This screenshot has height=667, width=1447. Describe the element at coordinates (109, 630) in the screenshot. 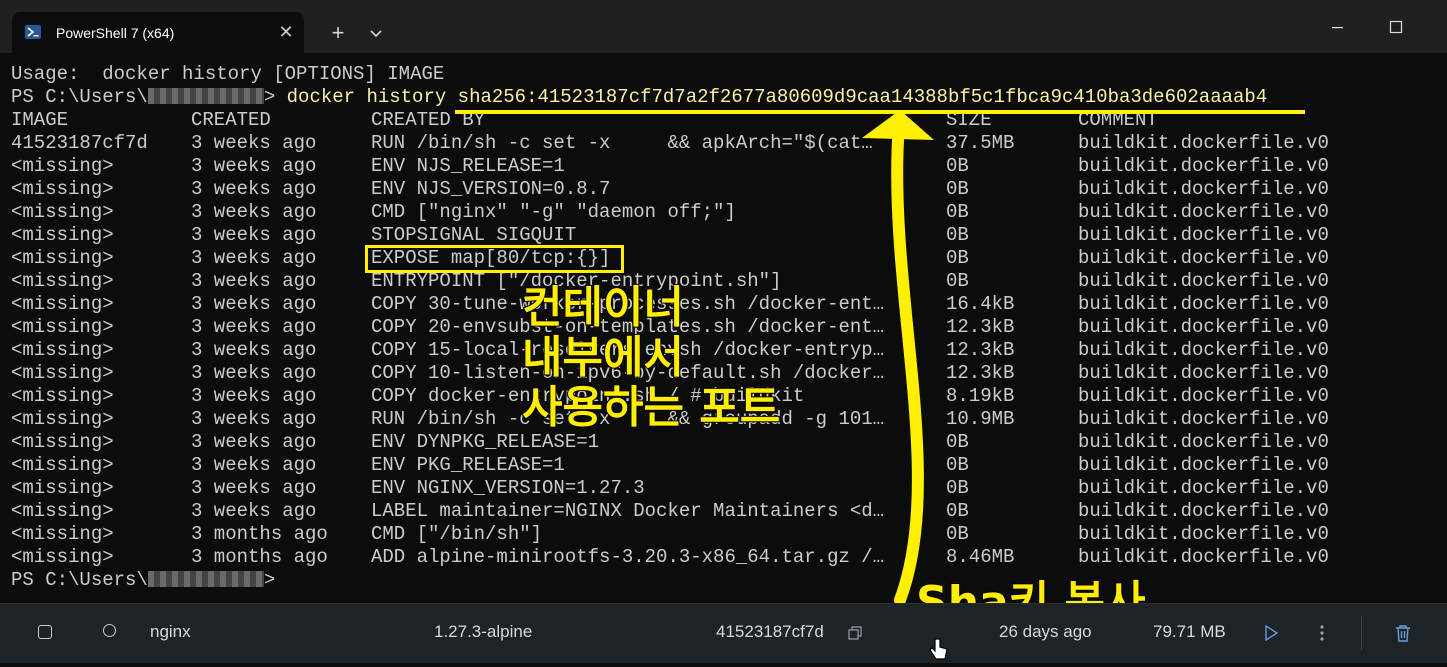

I see `status-circle-icon` at that location.